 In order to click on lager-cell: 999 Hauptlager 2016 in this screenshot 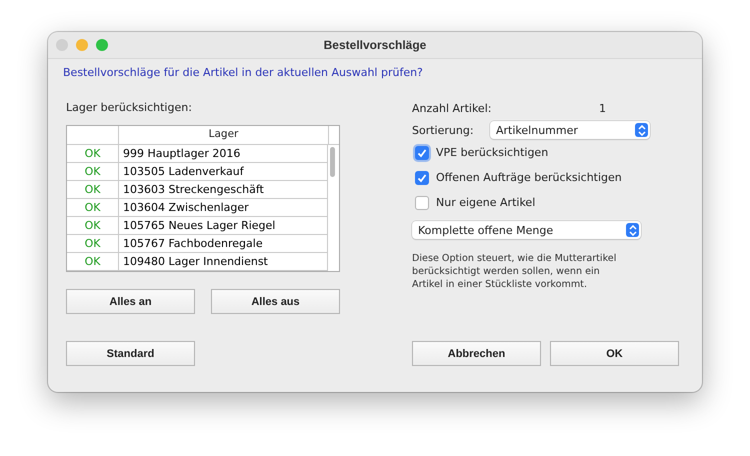, I will do `click(223, 154)`.